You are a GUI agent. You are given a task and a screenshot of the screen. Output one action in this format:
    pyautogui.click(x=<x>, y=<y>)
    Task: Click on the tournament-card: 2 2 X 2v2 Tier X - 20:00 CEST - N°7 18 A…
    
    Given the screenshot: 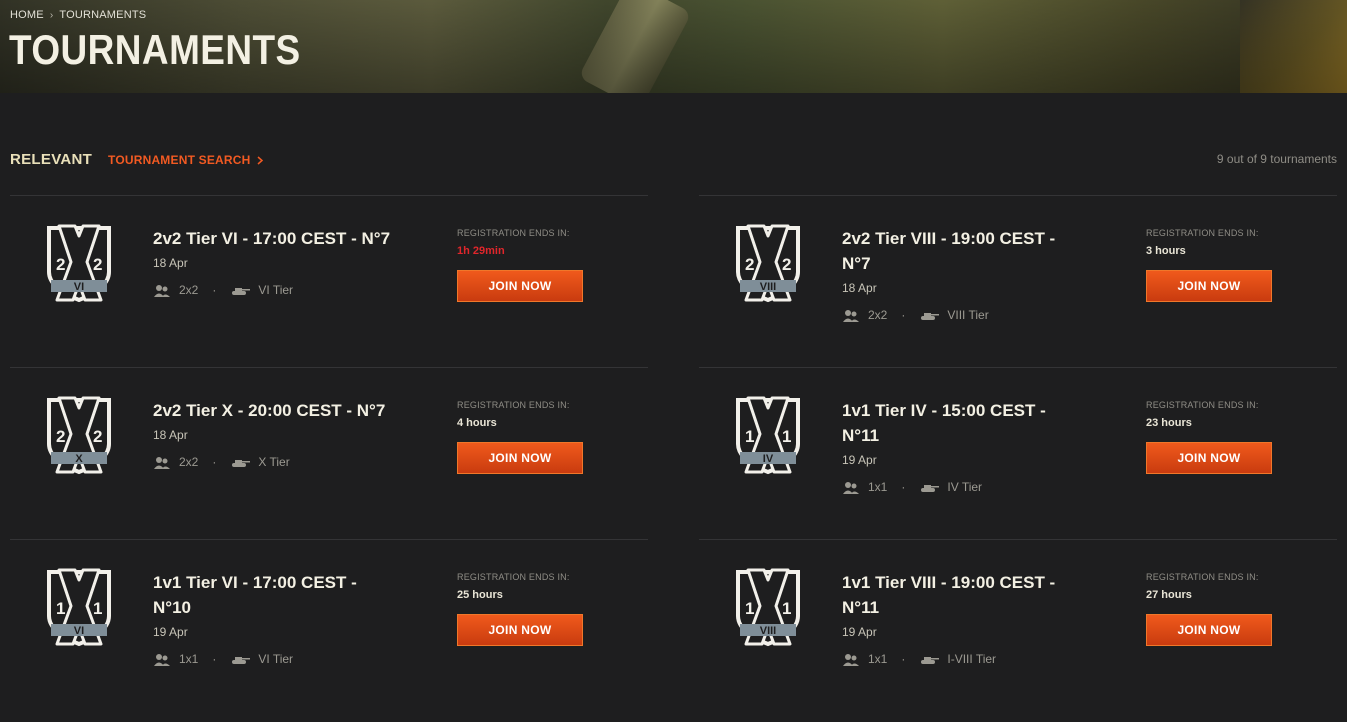 What is the action you would take?
    pyautogui.click(x=329, y=453)
    